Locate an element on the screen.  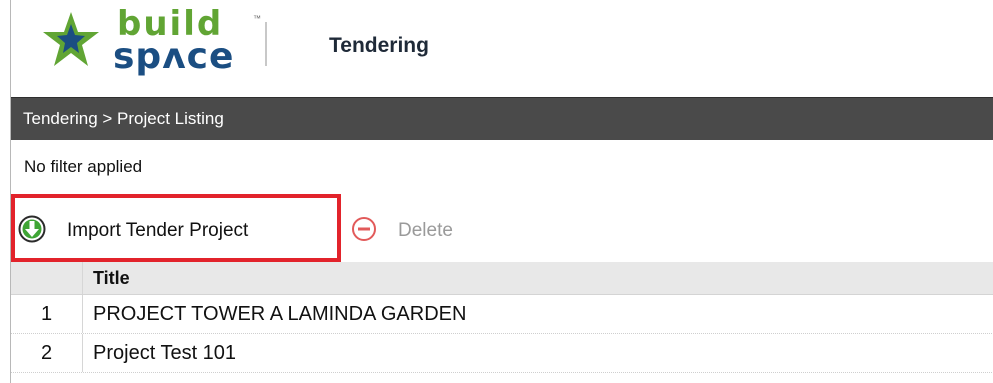
star-logo-icon is located at coordinates (71, 39).